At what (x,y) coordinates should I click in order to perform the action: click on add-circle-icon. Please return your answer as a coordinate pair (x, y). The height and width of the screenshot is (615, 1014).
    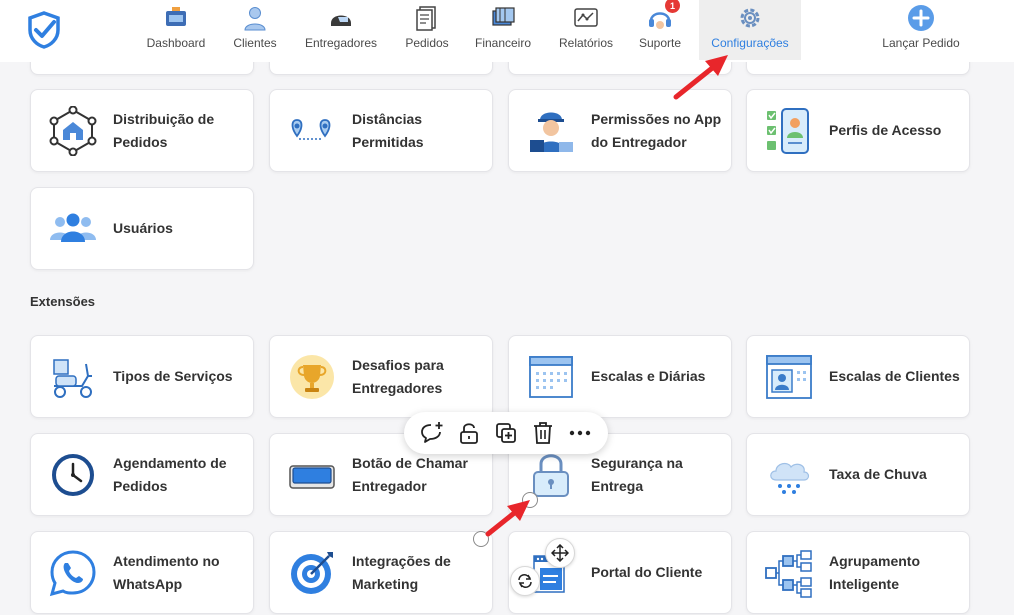
    Looking at the image, I should click on (921, 18).